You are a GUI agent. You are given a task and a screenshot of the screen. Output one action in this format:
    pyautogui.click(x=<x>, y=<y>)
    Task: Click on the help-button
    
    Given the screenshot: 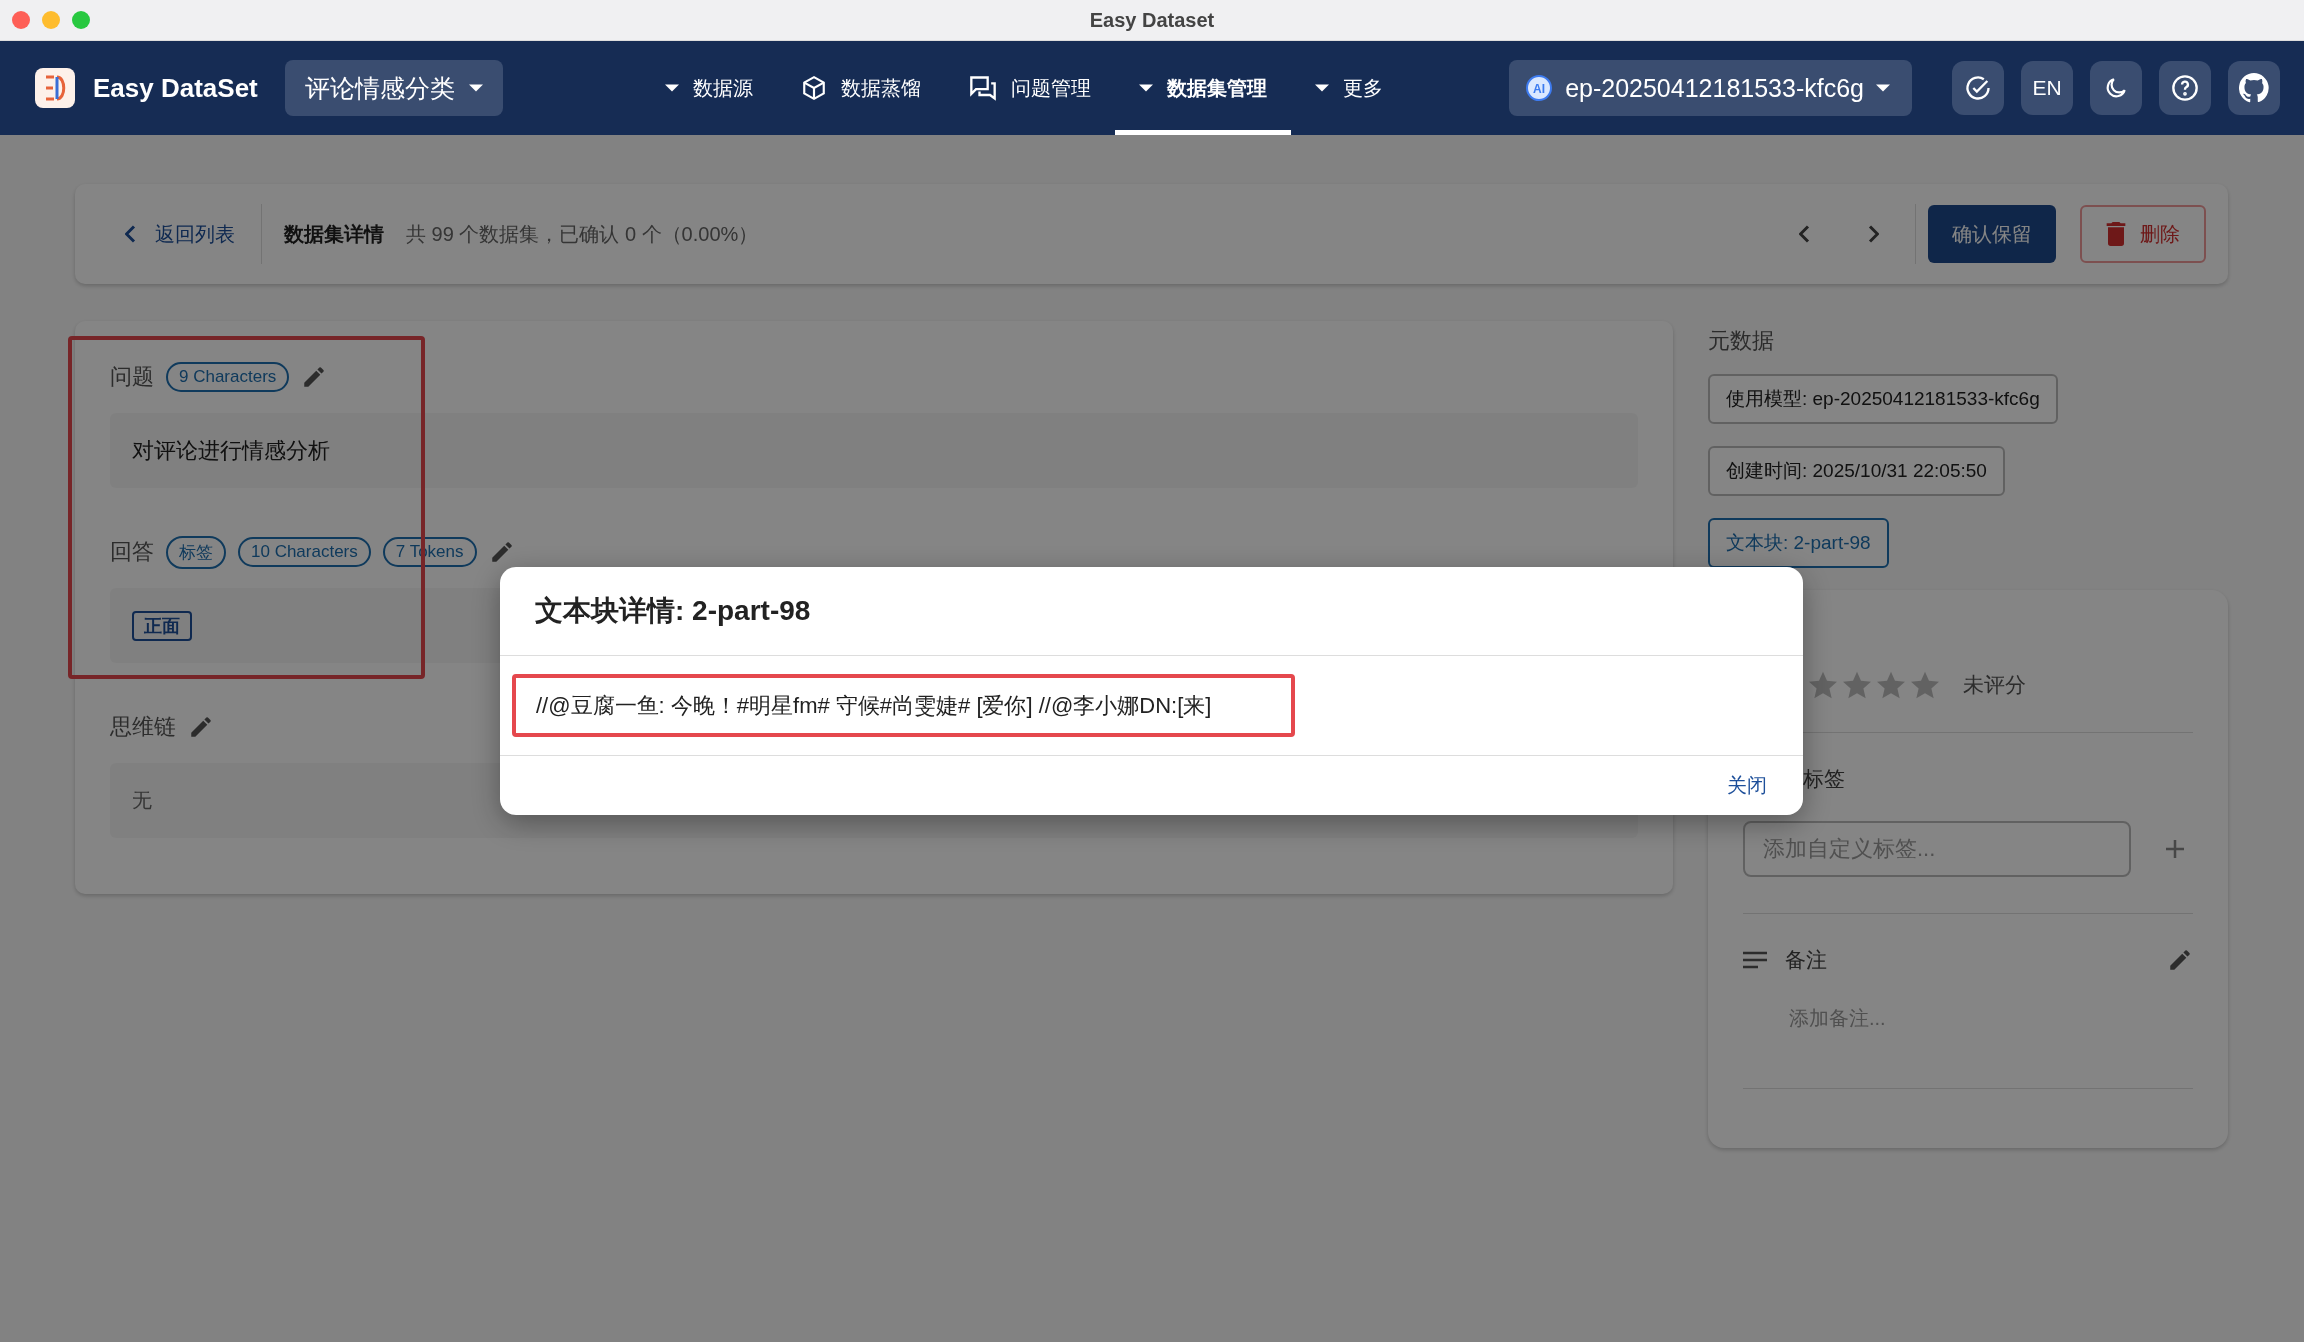 What is the action you would take?
    pyautogui.click(x=2185, y=88)
    